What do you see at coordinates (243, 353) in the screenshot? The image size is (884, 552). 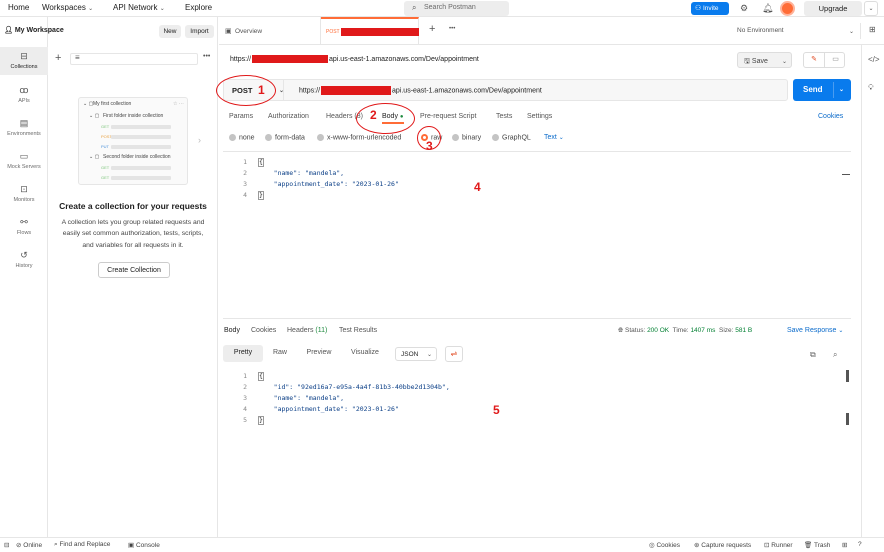 I see `format-pretty: Pretty` at bounding box center [243, 353].